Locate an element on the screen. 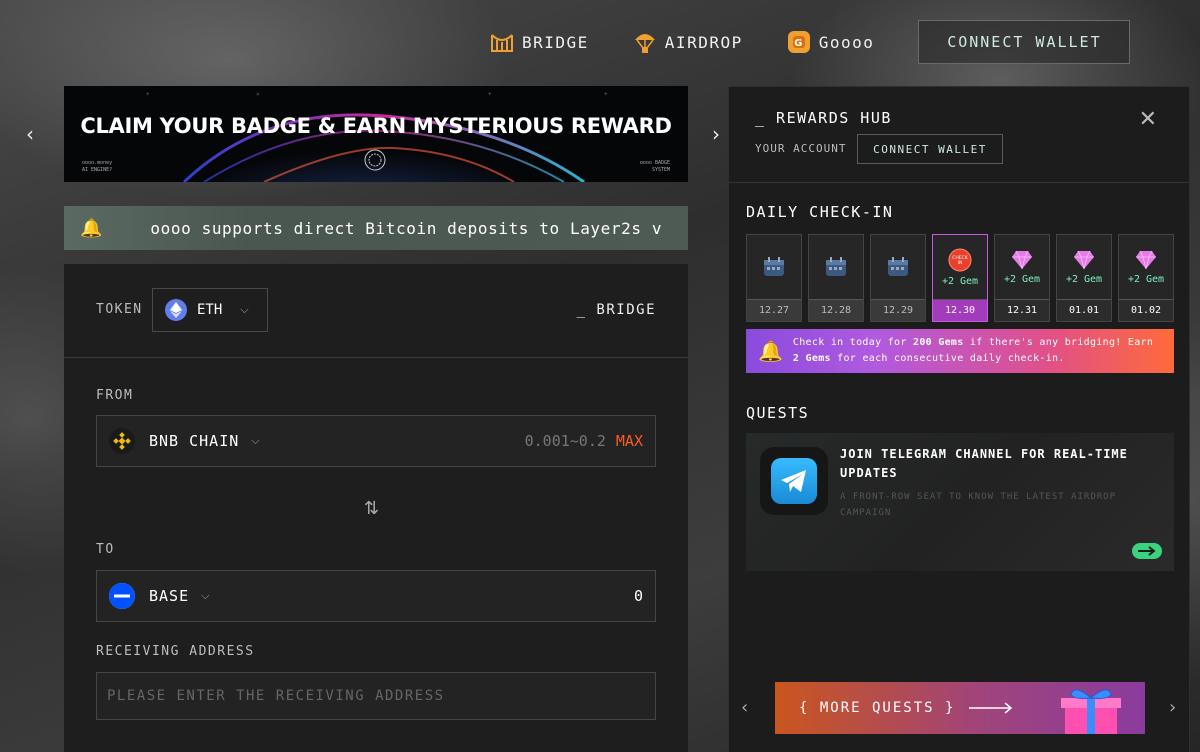 This screenshot has width=1200, height=752. banner-footnote-left: oooo.money AI ENGINE? is located at coordinates (97, 166).